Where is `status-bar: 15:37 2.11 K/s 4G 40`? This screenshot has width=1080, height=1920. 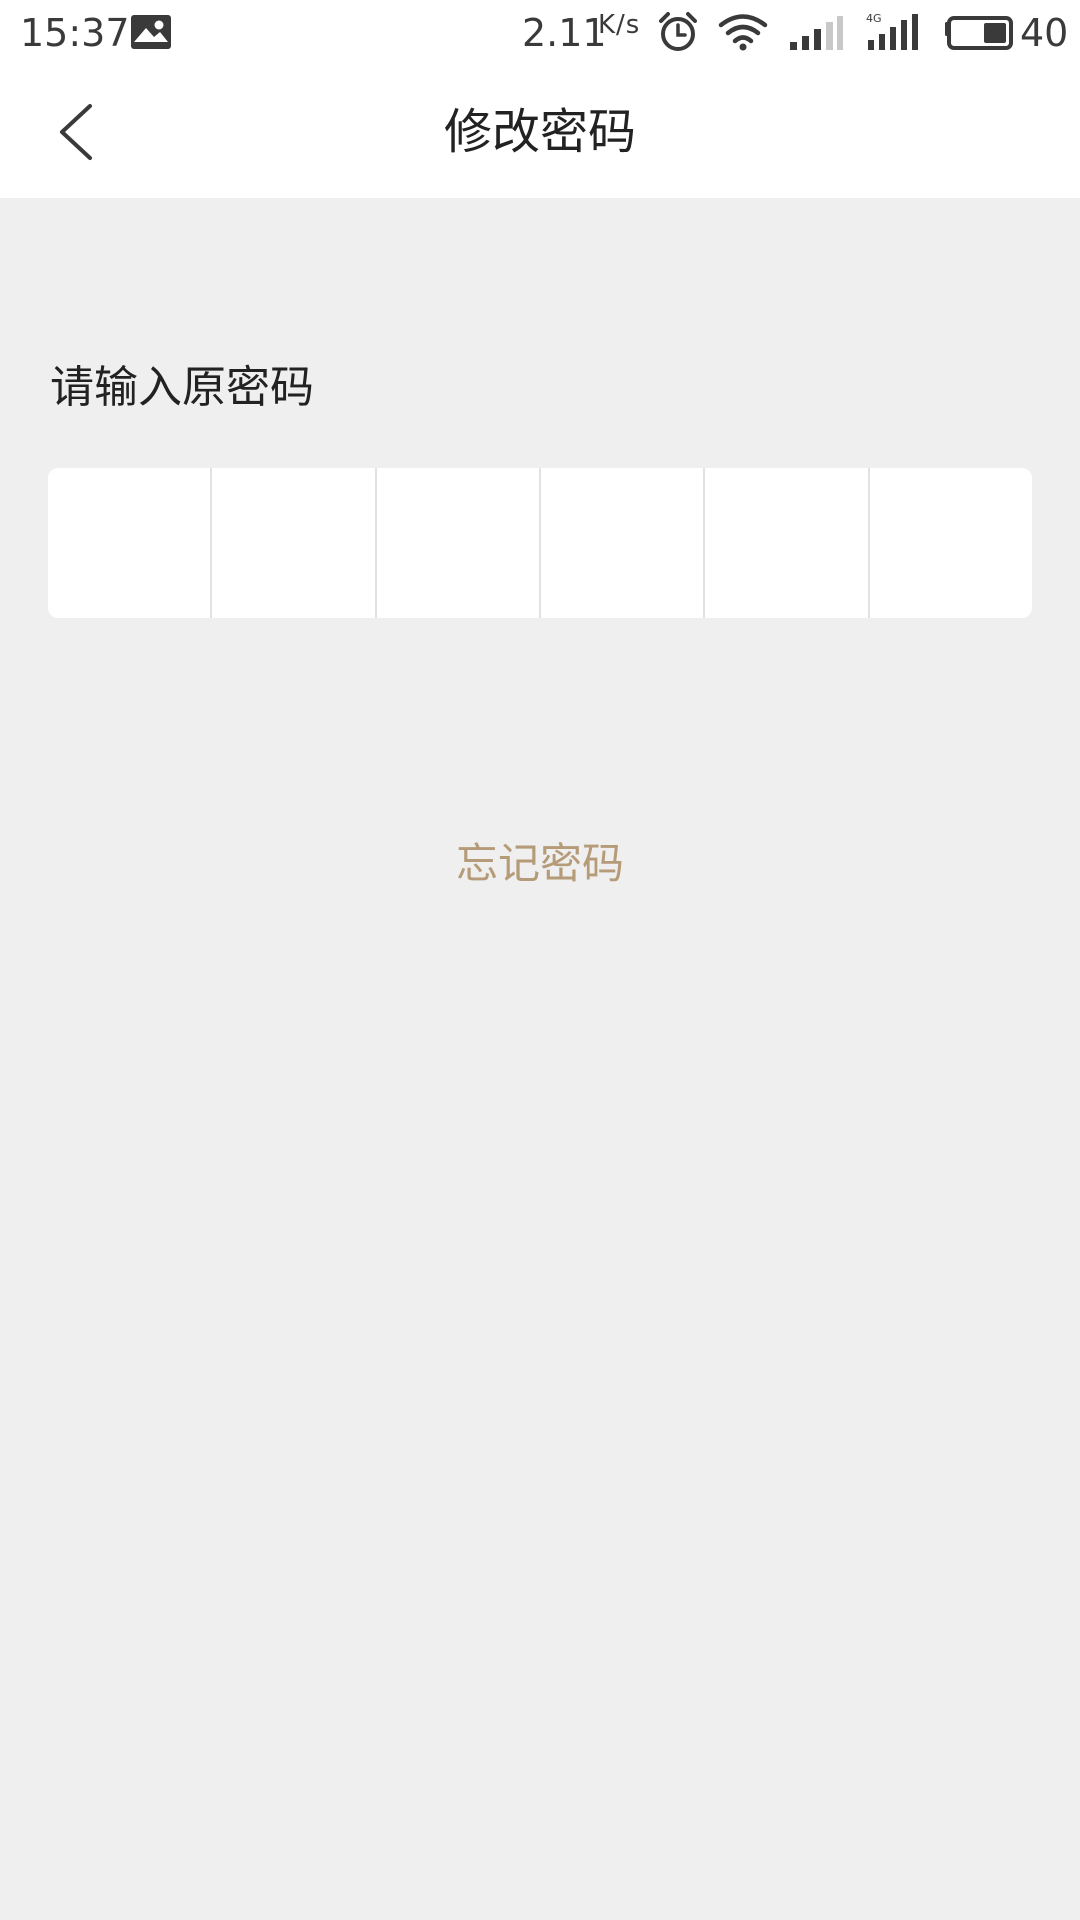 status-bar: 15:37 2.11 K/s 4G 40 is located at coordinates (540, 33).